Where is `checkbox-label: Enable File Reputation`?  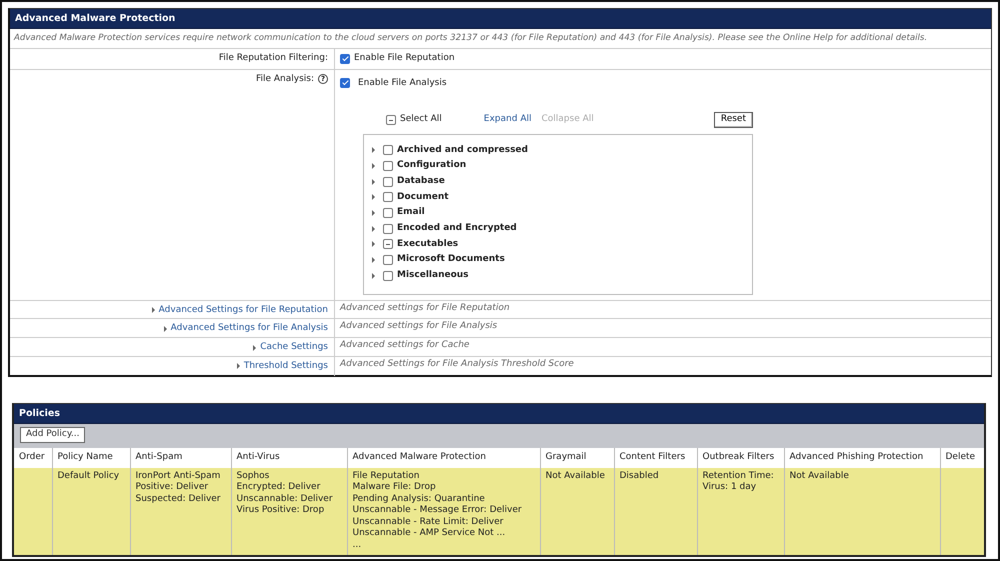
checkbox-label: Enable File Reputation is located at coordinates (404, 59).